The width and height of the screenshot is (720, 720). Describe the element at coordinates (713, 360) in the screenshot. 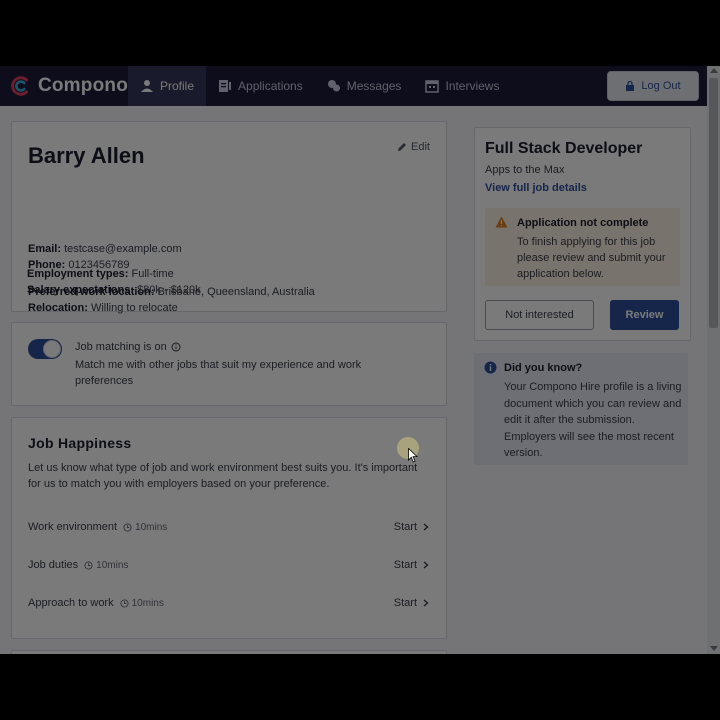

I see `vertical-scrollbar` at that location.